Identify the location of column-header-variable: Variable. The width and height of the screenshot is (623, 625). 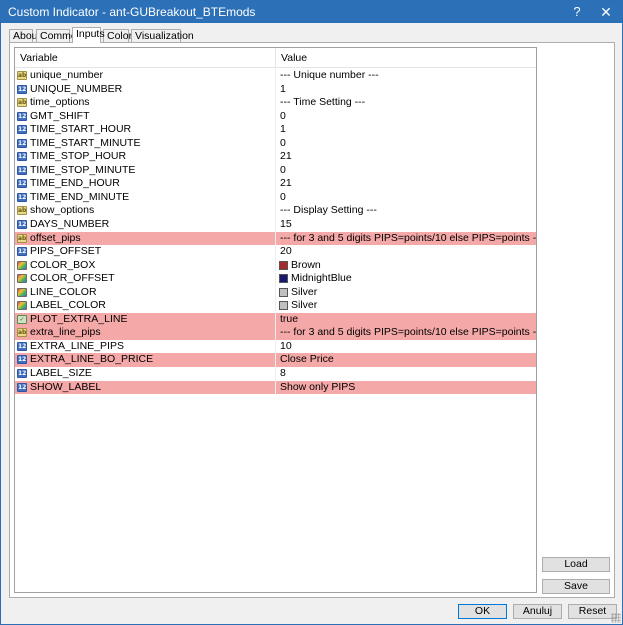
(145, 58).